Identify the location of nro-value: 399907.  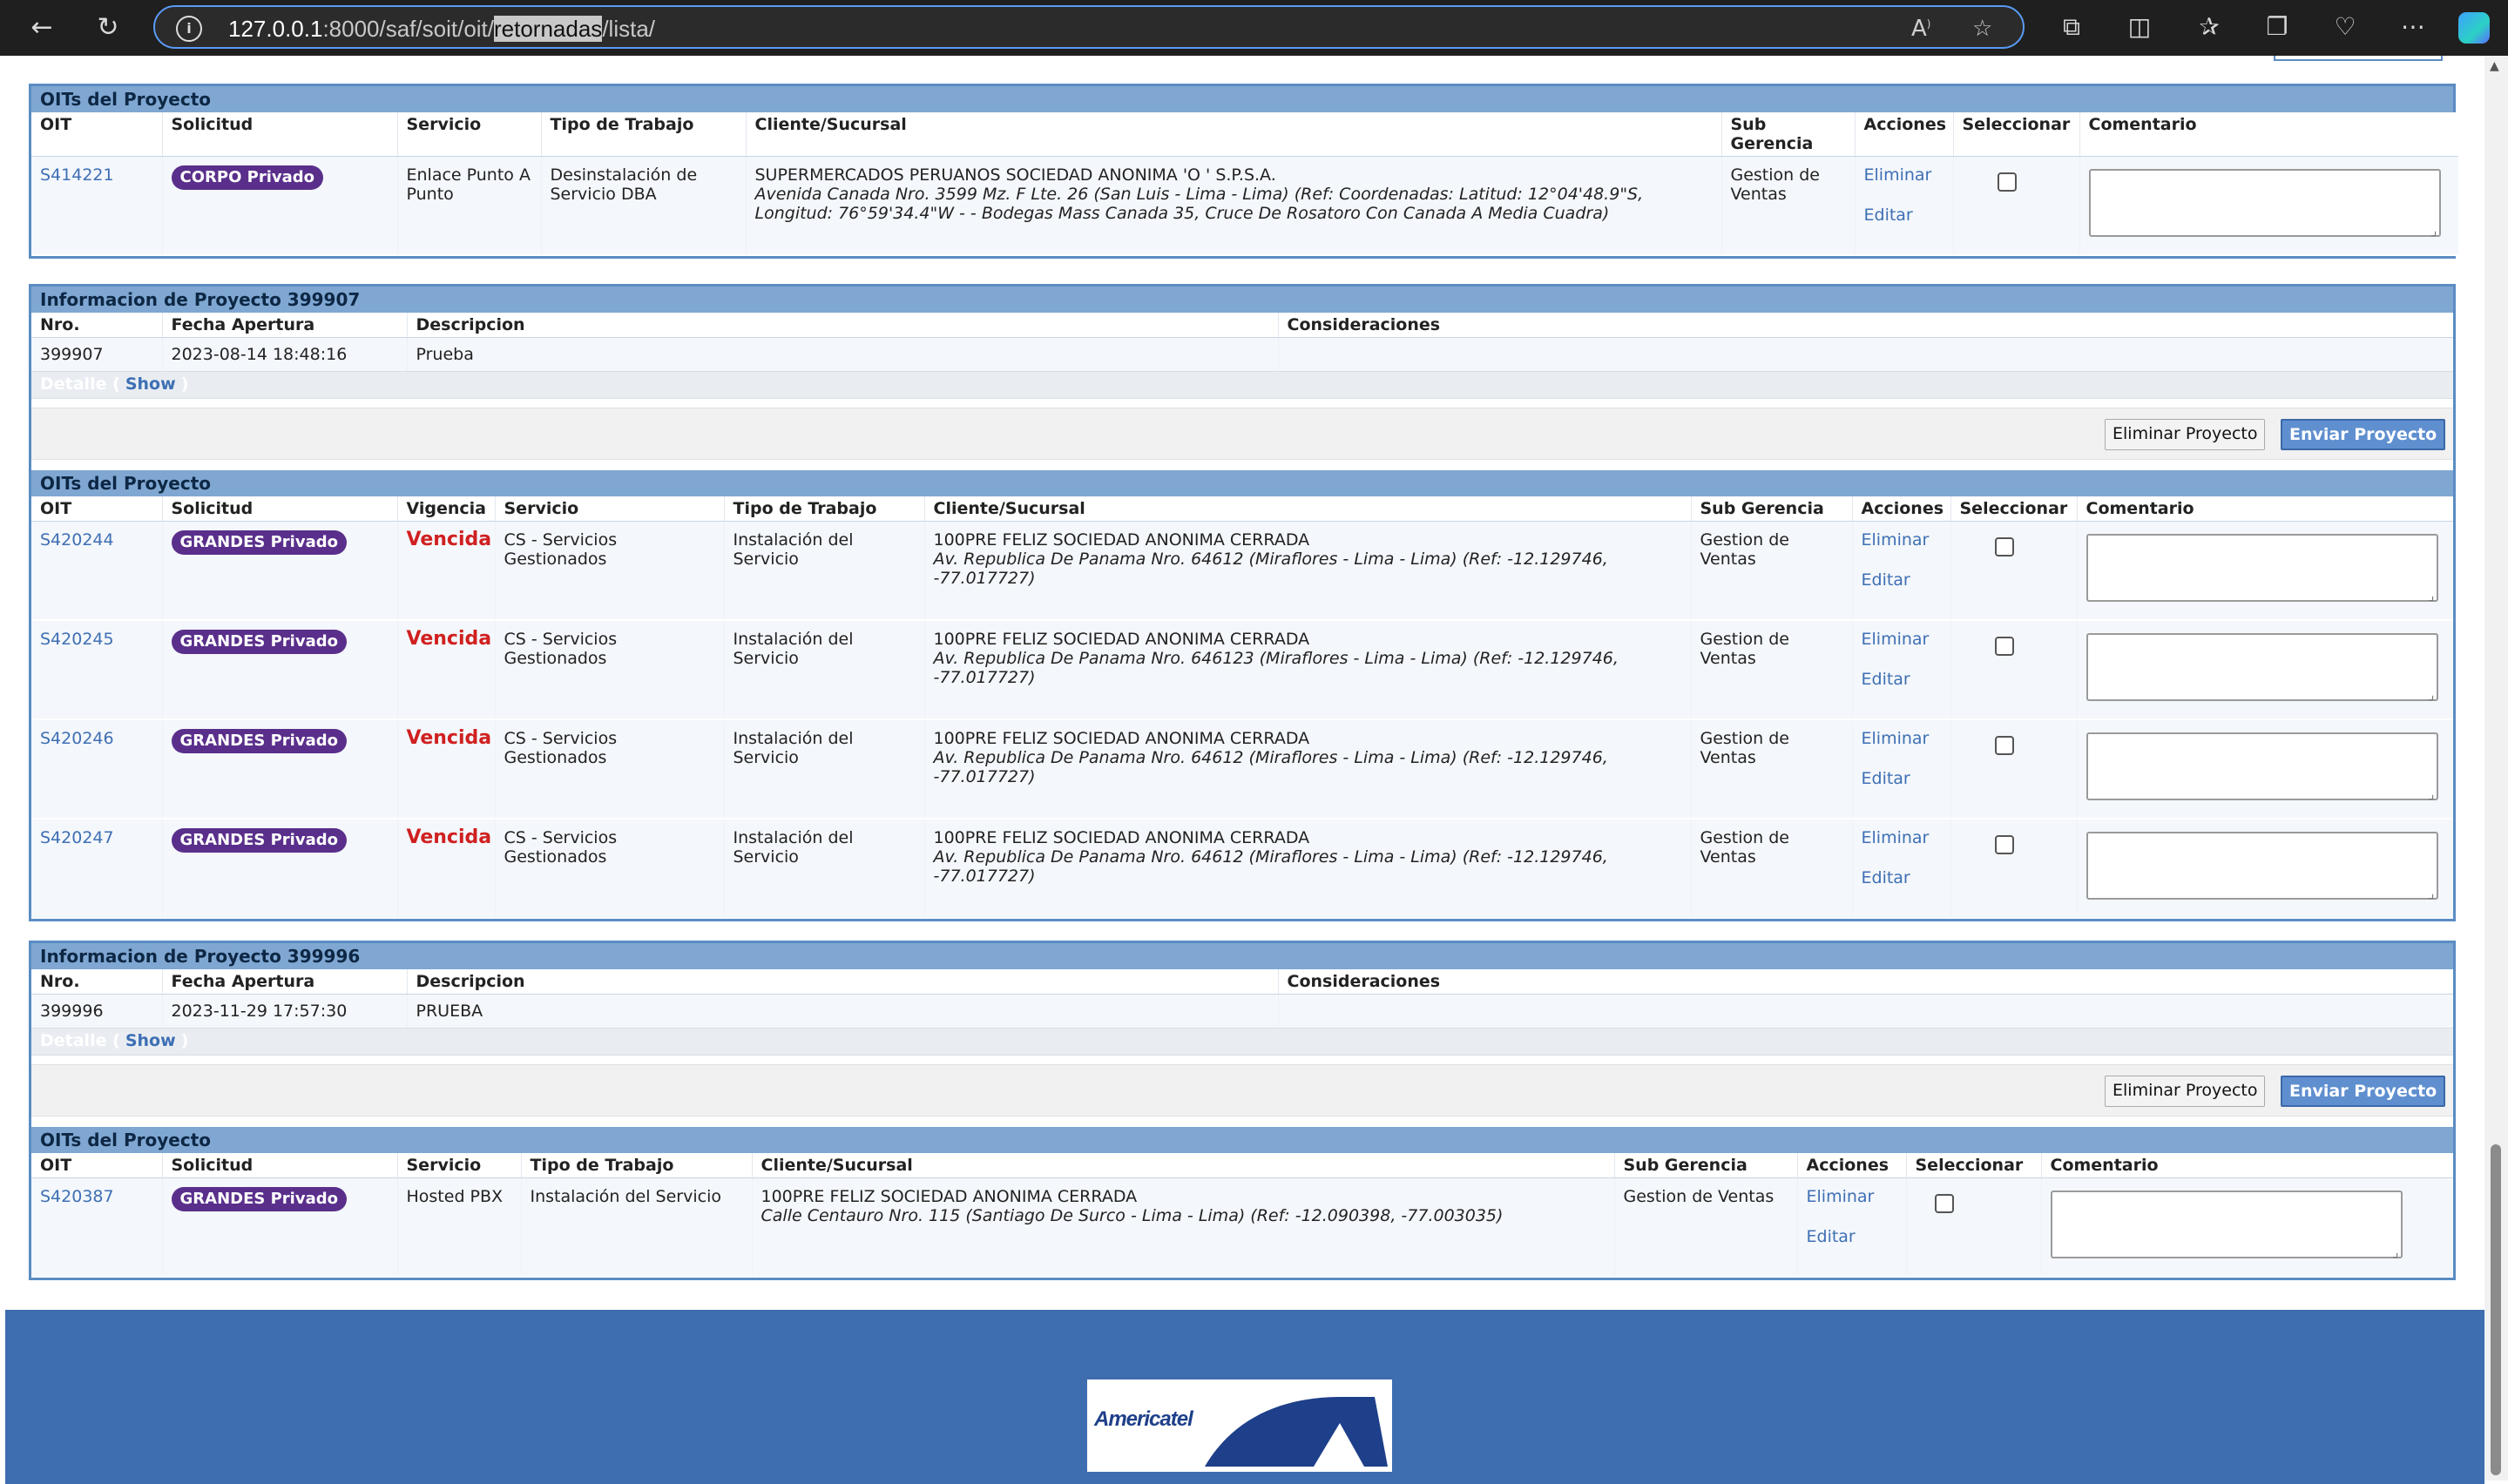
(96, 354).